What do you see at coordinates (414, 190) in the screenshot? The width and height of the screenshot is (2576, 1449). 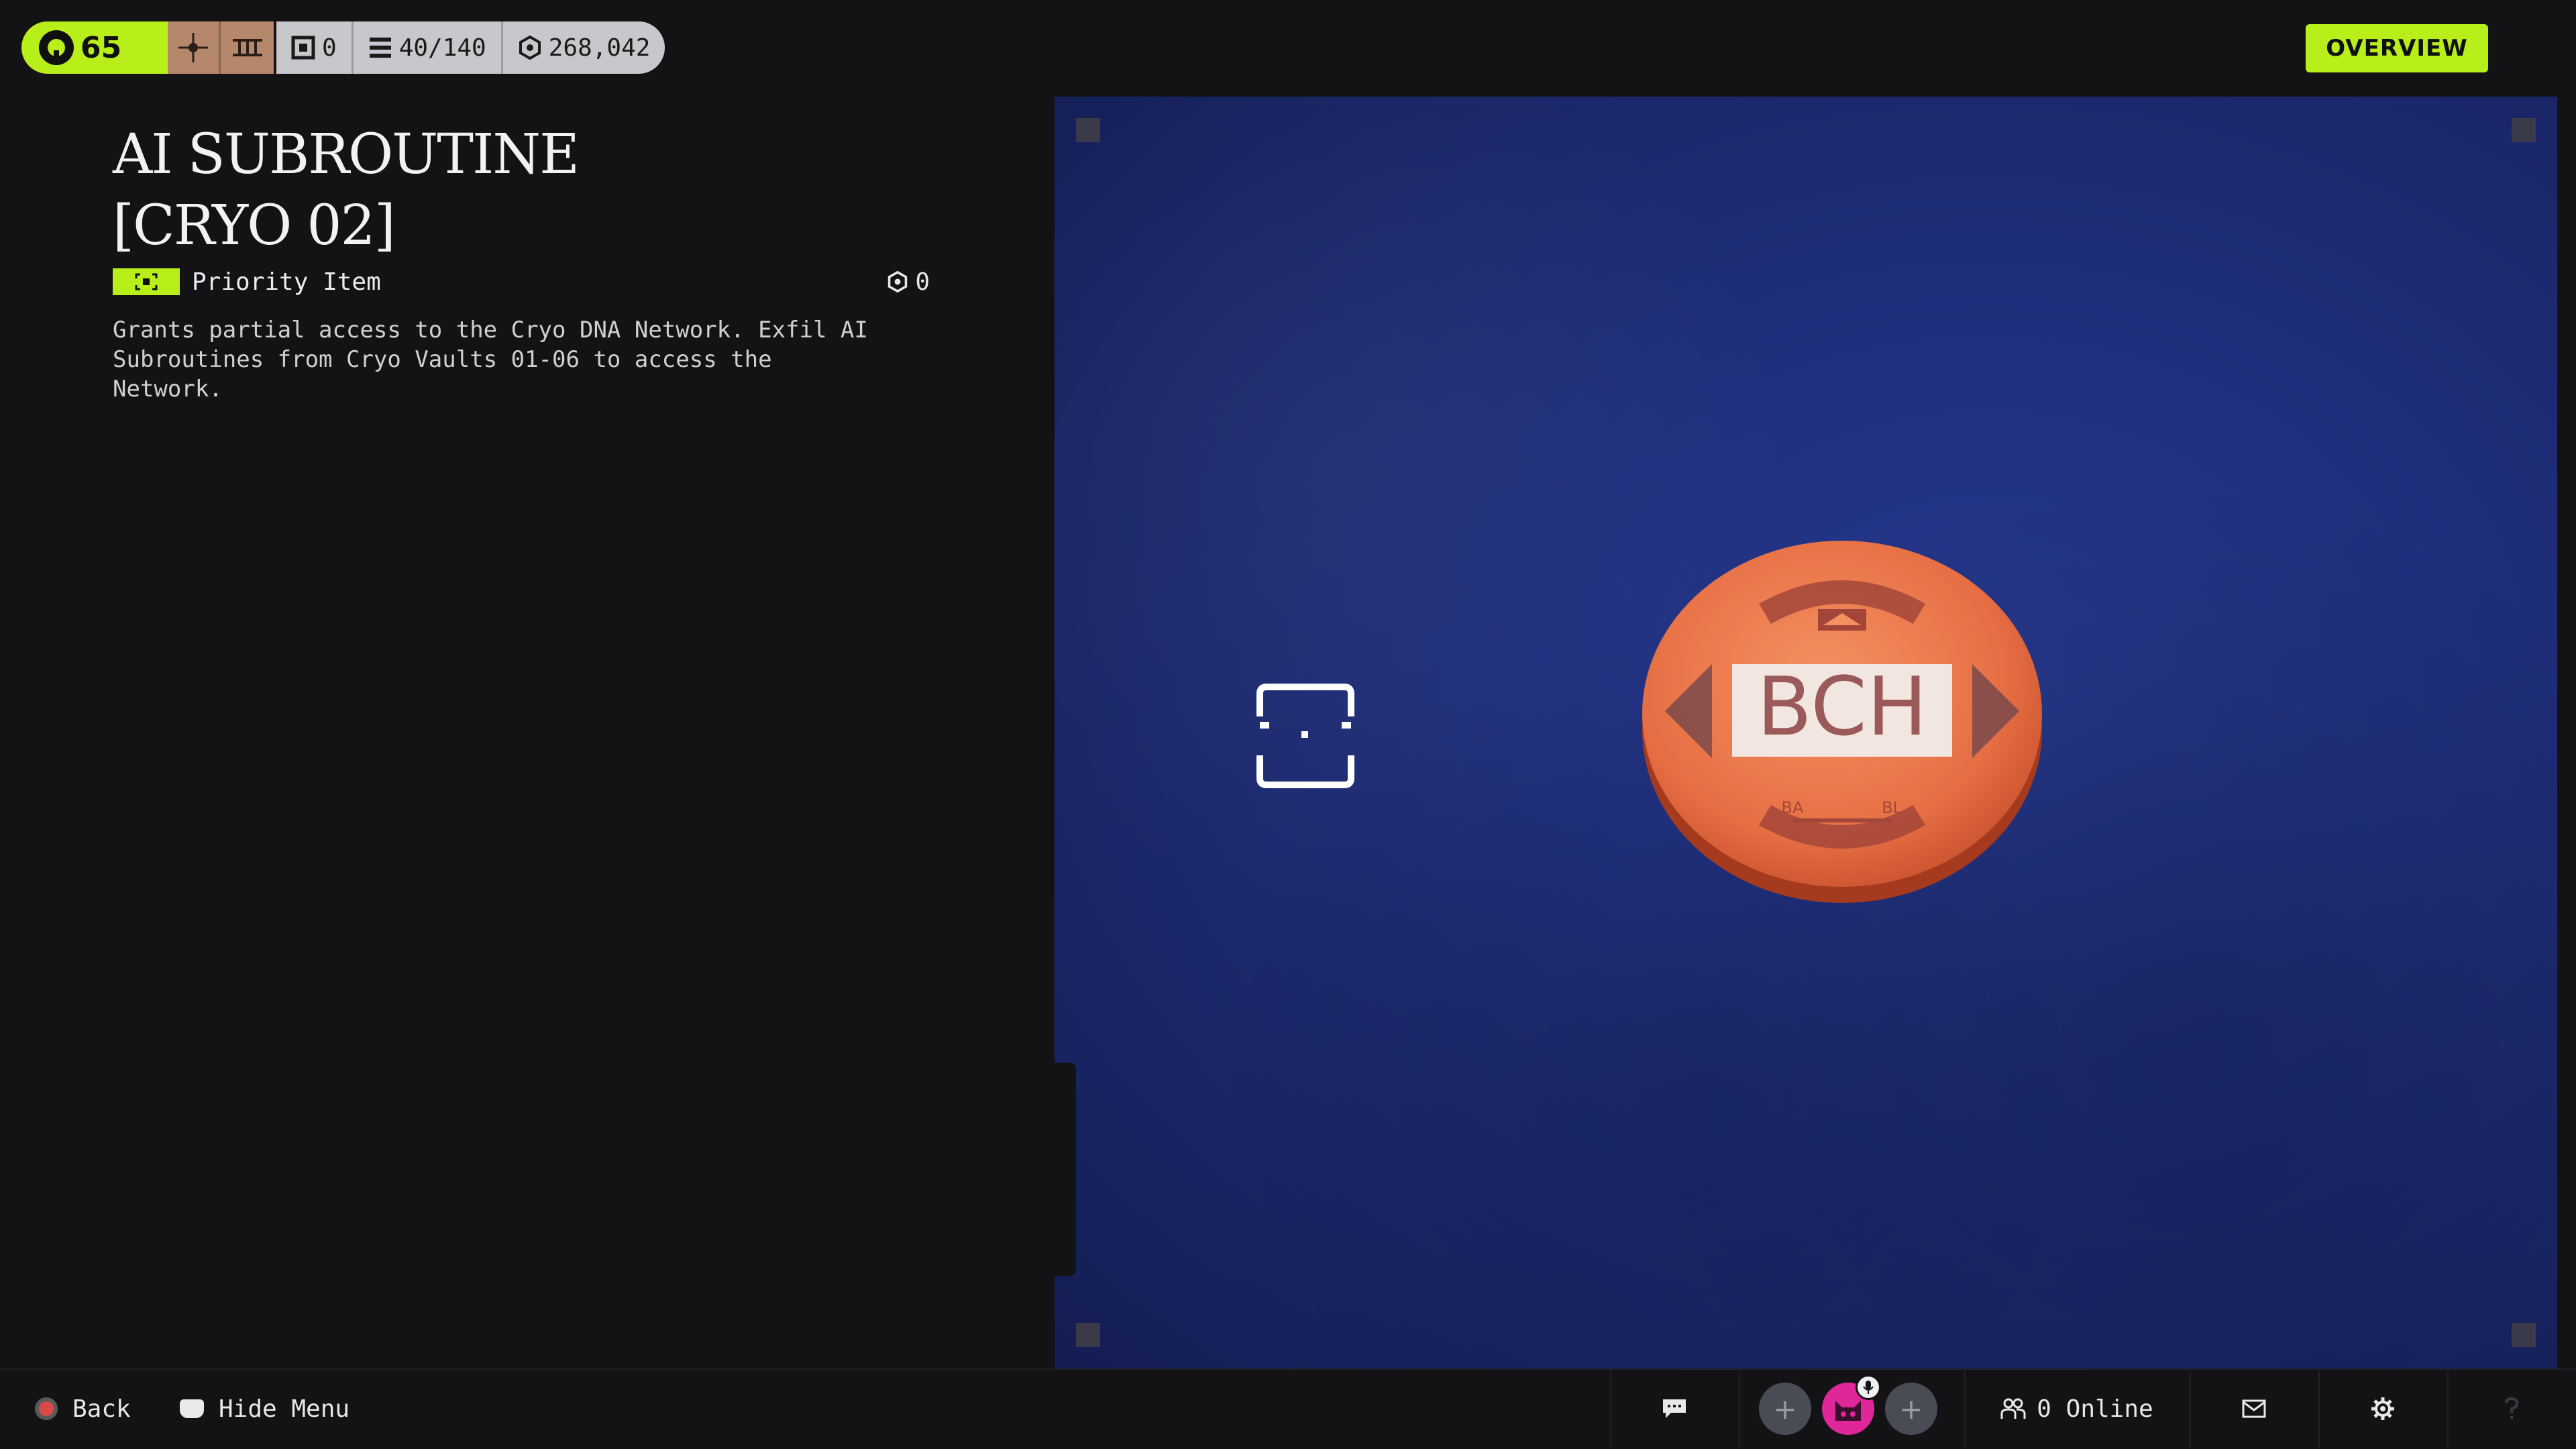 I see `item-title: AI SUBROUTINE [CRYO 02]` at bounding box center [414, 190].